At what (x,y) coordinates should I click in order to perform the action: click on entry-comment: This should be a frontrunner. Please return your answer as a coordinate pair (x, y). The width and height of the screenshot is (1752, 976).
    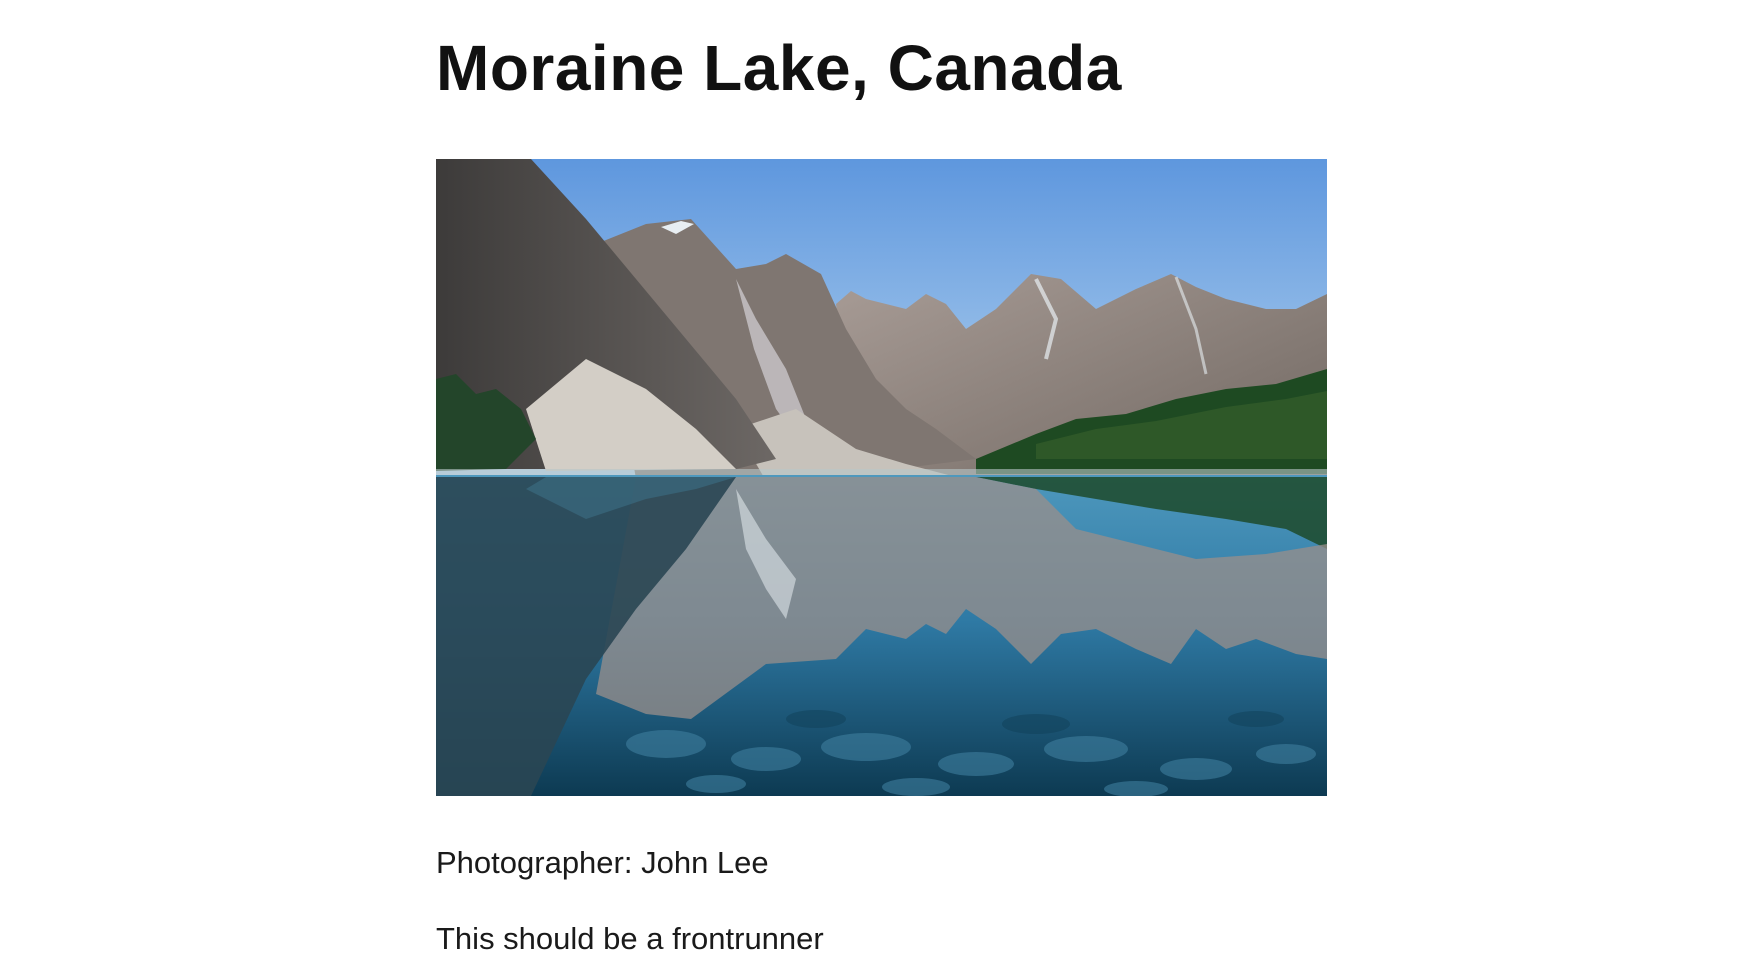
    Looking at the image, I should click on (630, 938).